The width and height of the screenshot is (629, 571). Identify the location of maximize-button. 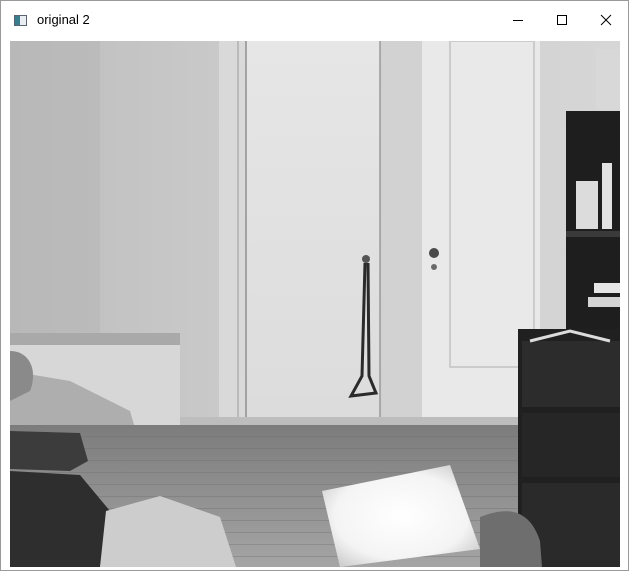
(562, 20).